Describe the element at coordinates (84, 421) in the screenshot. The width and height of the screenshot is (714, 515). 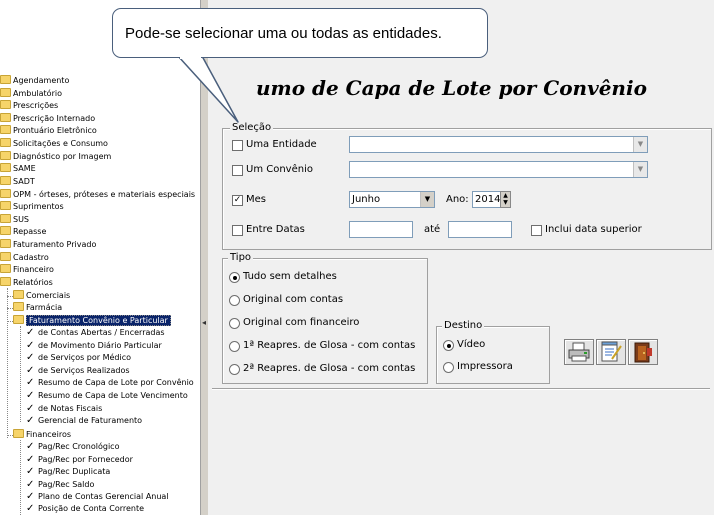
I see `tree-item-report: ✓ Gerencial de Faturamento` at that location.